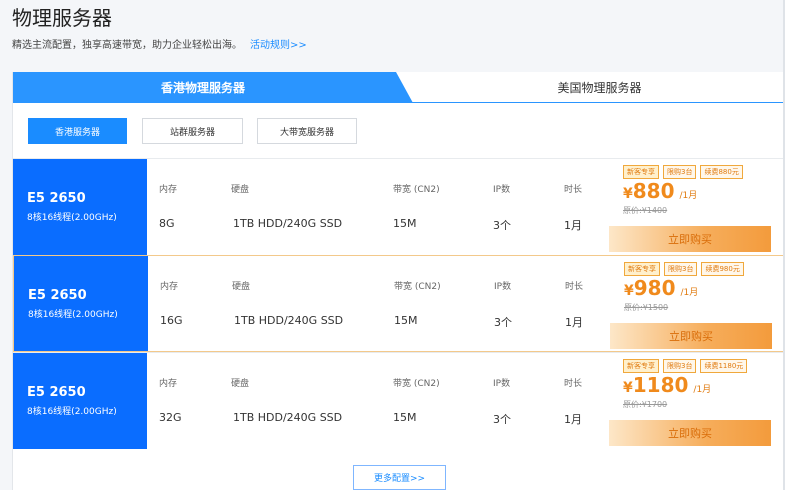  Describe the element at coordinates (77, 131) in the screenshot. I see `subtab-hk-server: 香港服务器` at that location.